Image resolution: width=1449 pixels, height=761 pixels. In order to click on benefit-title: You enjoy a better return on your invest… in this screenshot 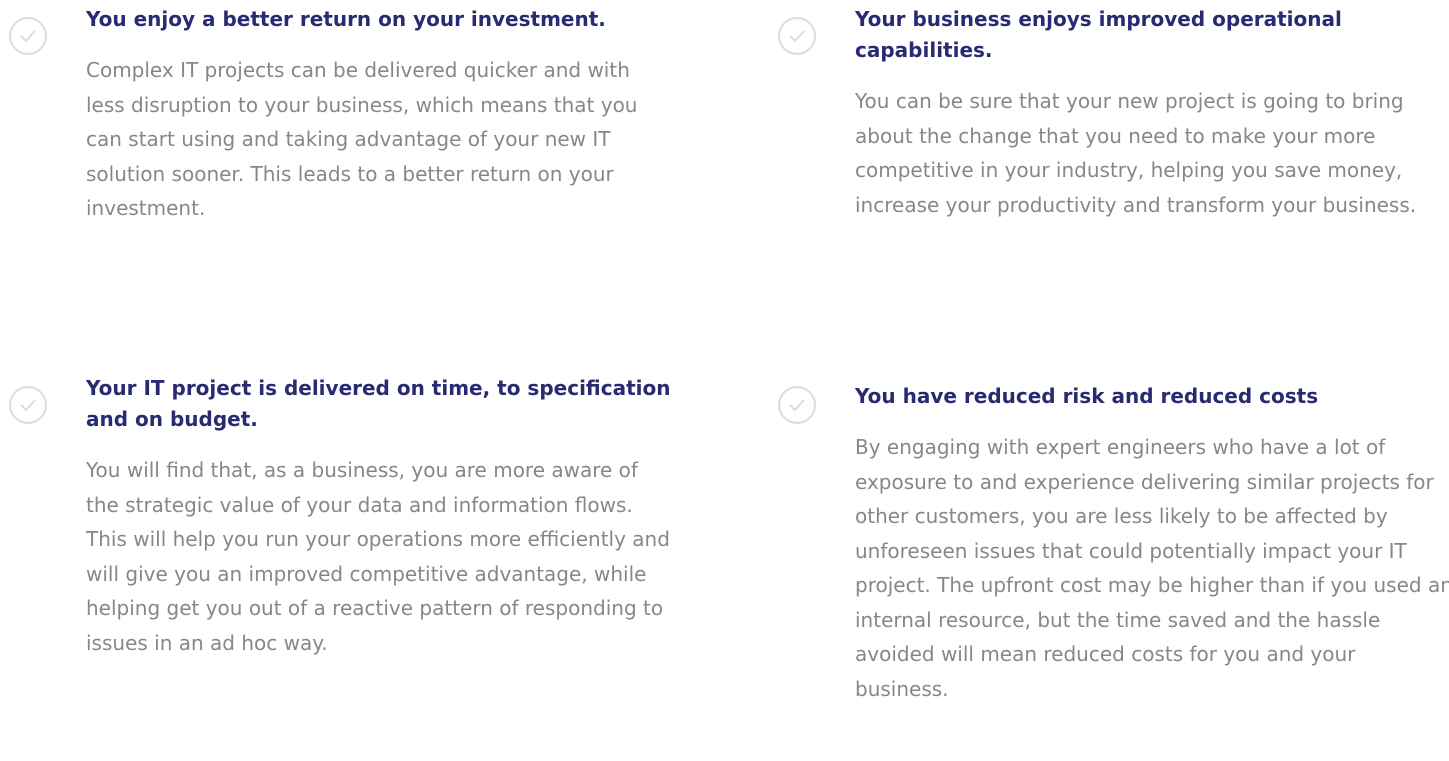, I will do `click(346, 19)`.